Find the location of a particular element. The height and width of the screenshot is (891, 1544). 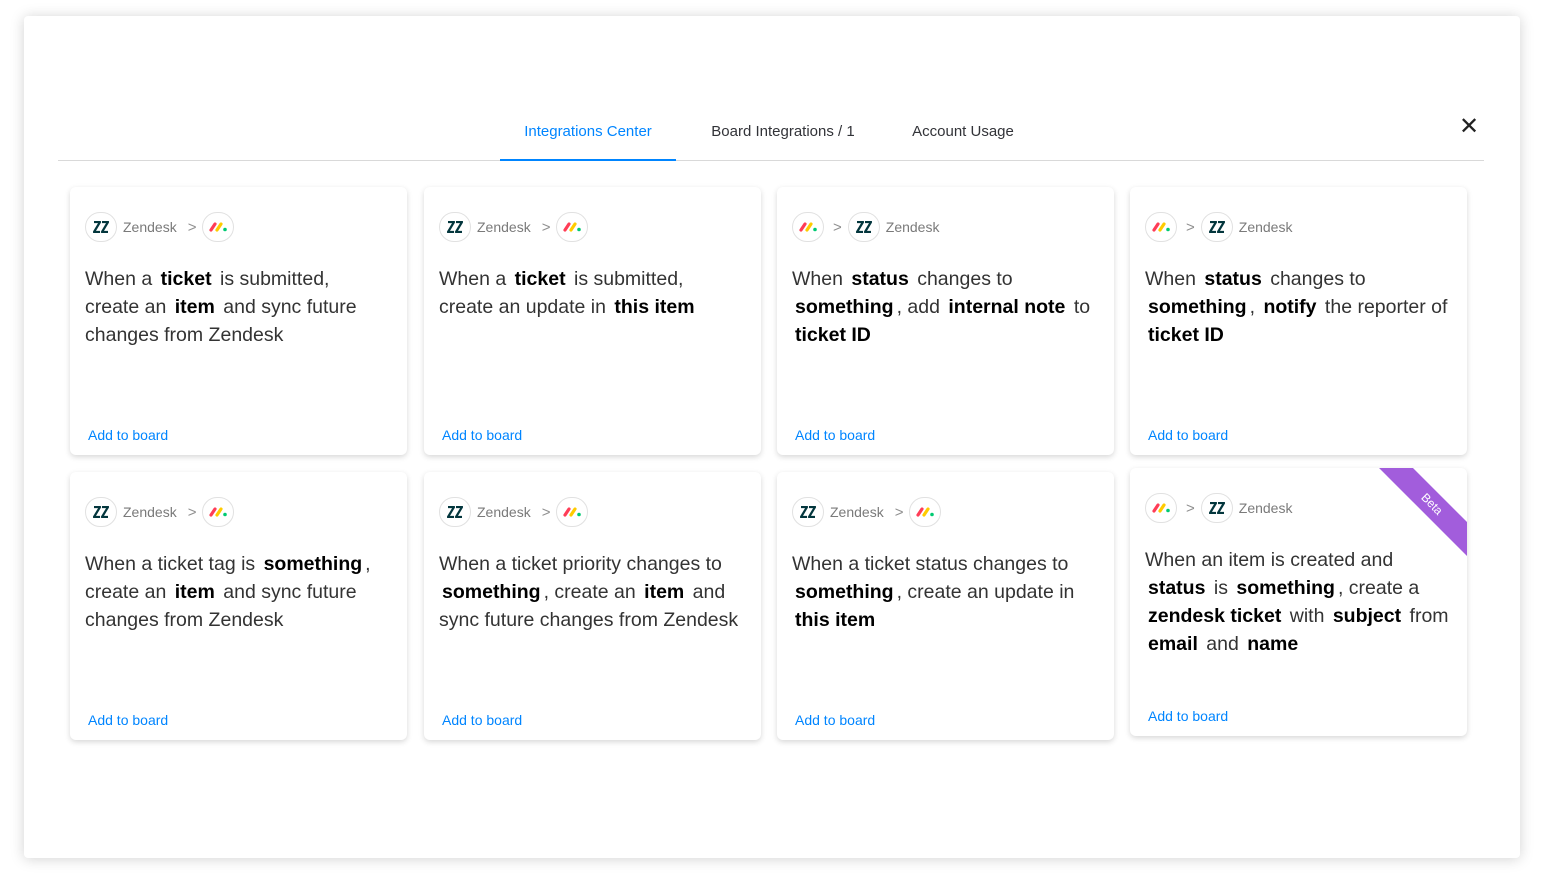

recipe-text: When a is located at coordinates (121, 279).